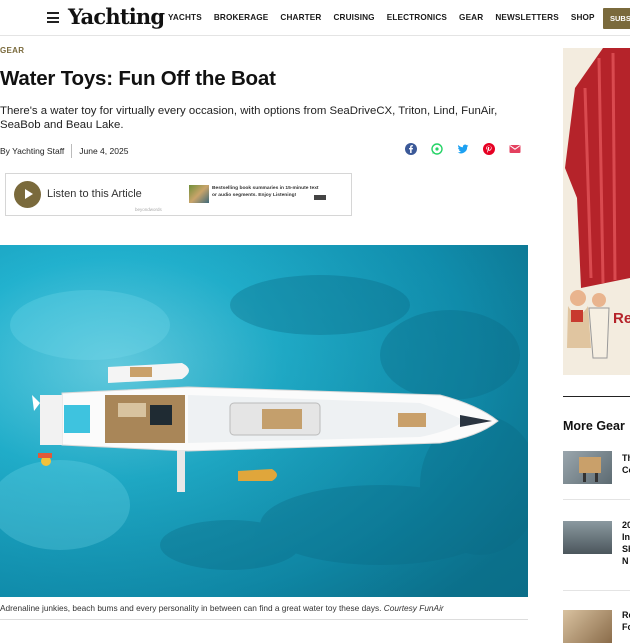 Image resolution: width=630 pixels, height=643 pixels. Describe the element at coordinates (27, 194) in the screenshot. I see `play-button` at that location.